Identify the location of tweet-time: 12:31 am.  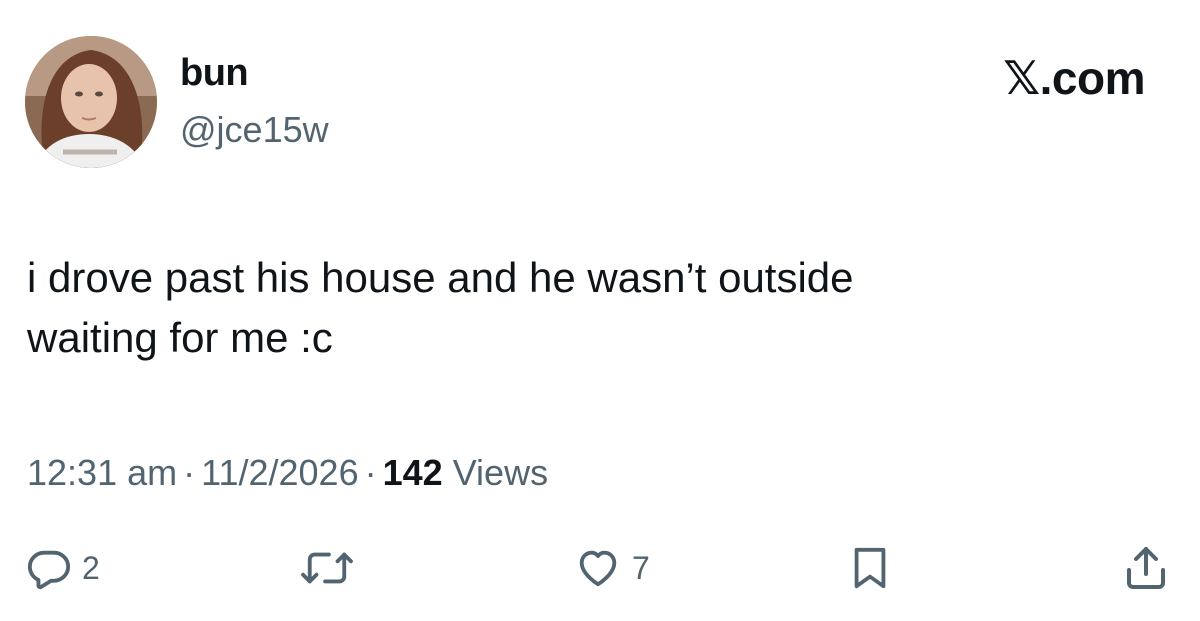
(102, 472).